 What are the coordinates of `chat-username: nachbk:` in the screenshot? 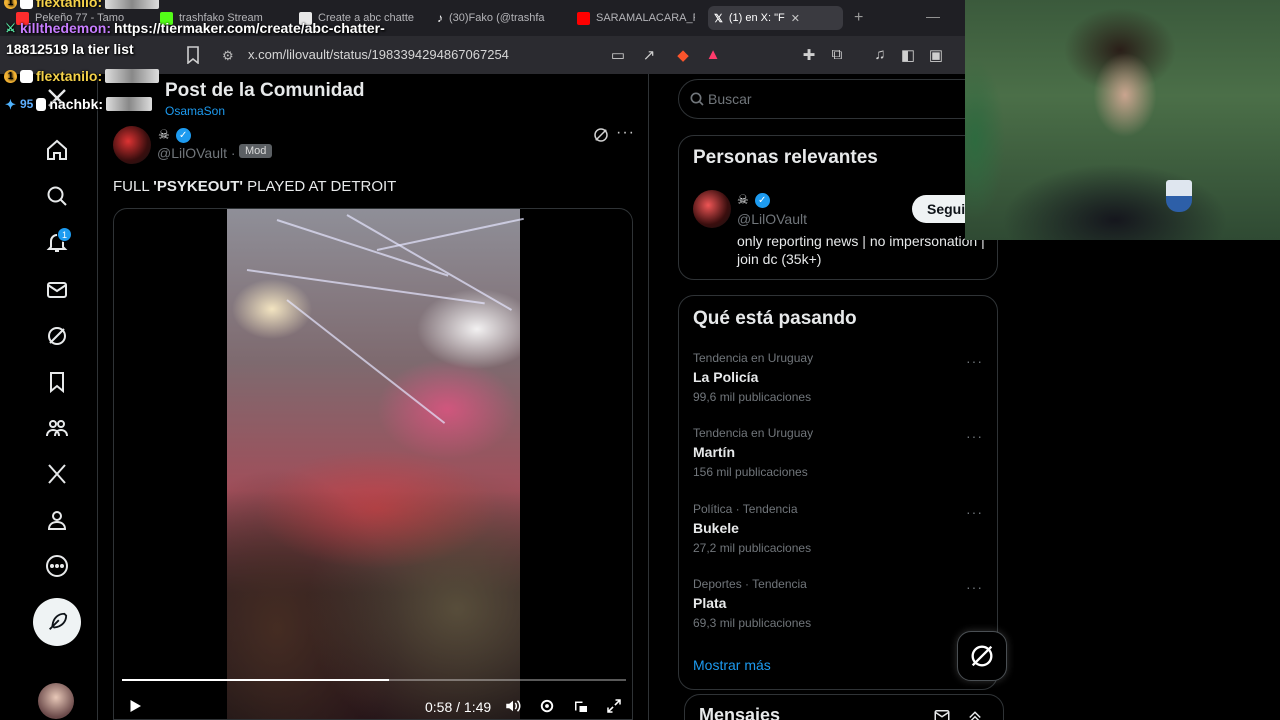 It's located at (76, 104).